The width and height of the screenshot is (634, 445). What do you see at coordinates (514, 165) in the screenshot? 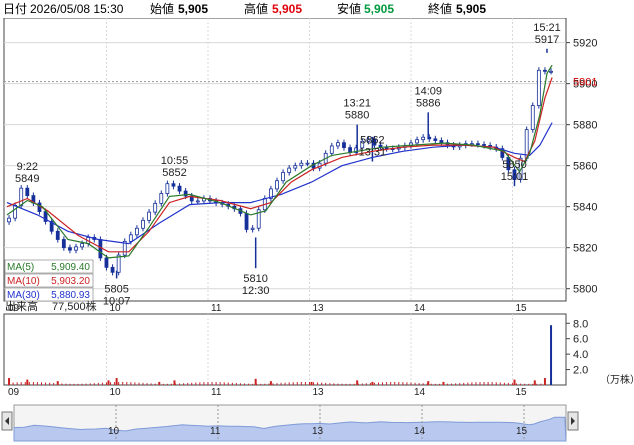
I see `annotation-value: 5850` at bounding box center [514, 165].